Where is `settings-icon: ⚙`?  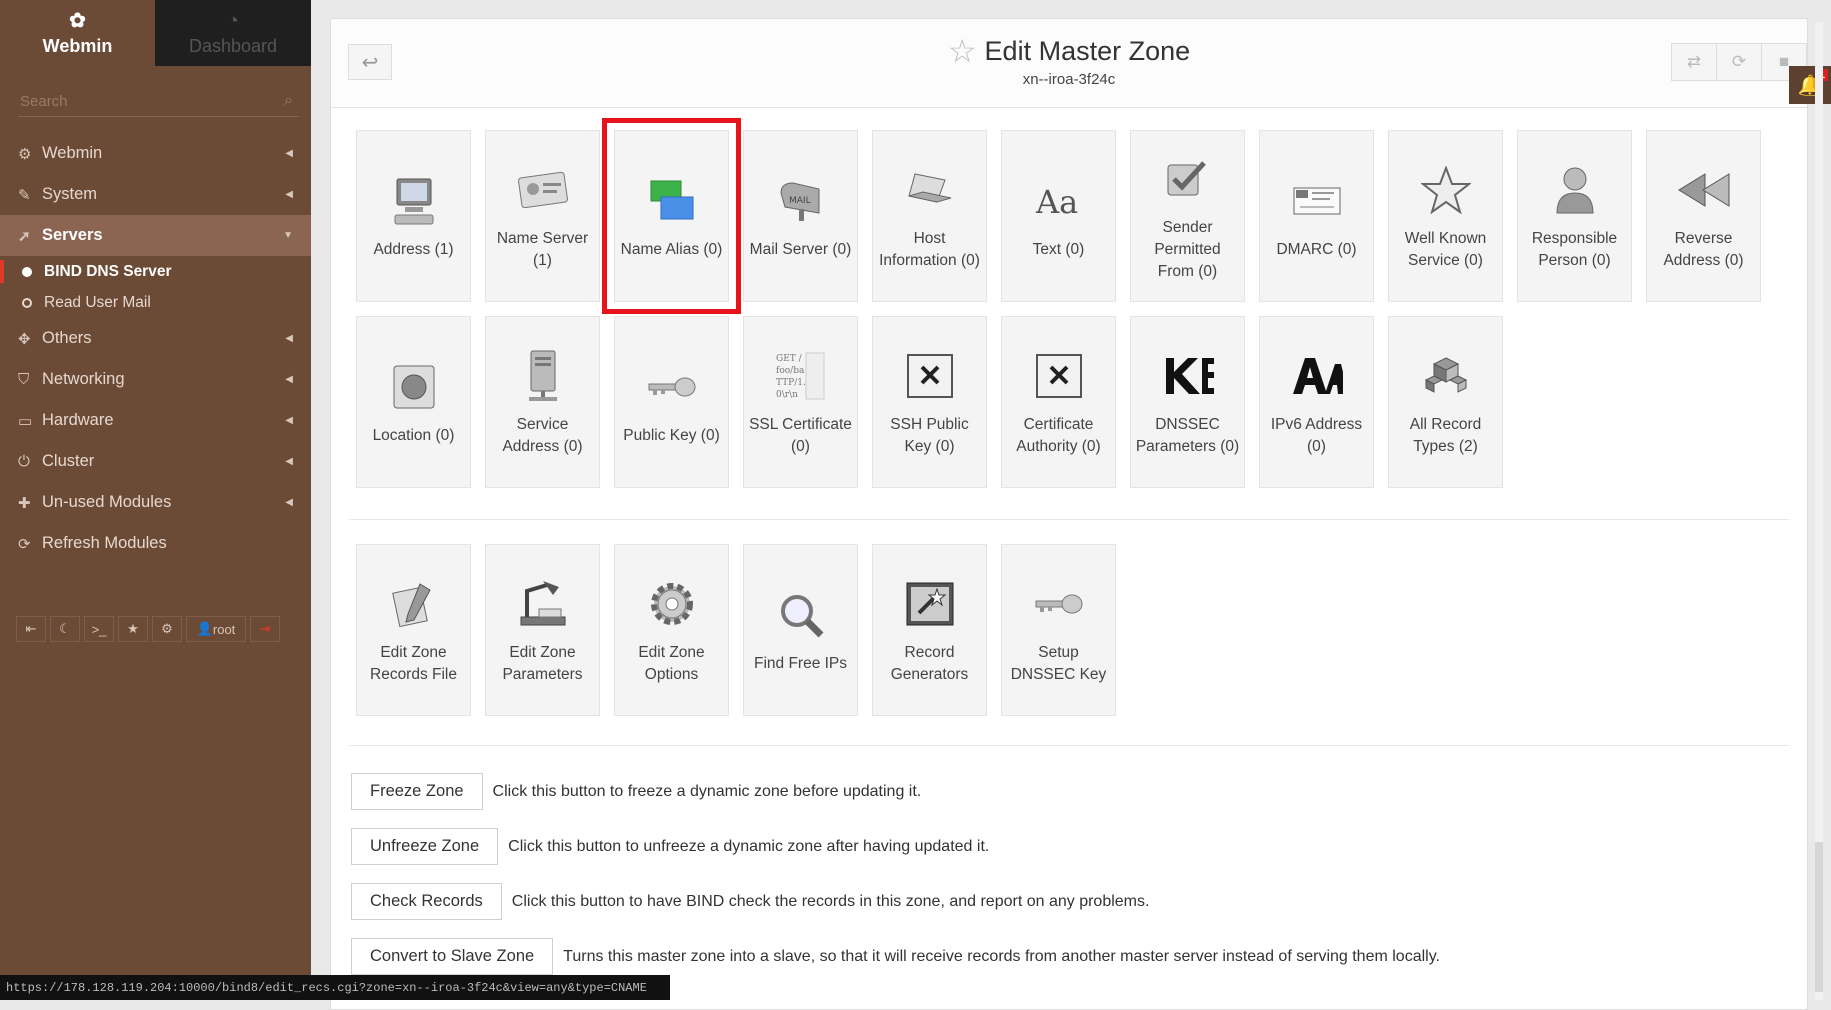
settings-icon: ⚙ is located at coordinates (167, 629).